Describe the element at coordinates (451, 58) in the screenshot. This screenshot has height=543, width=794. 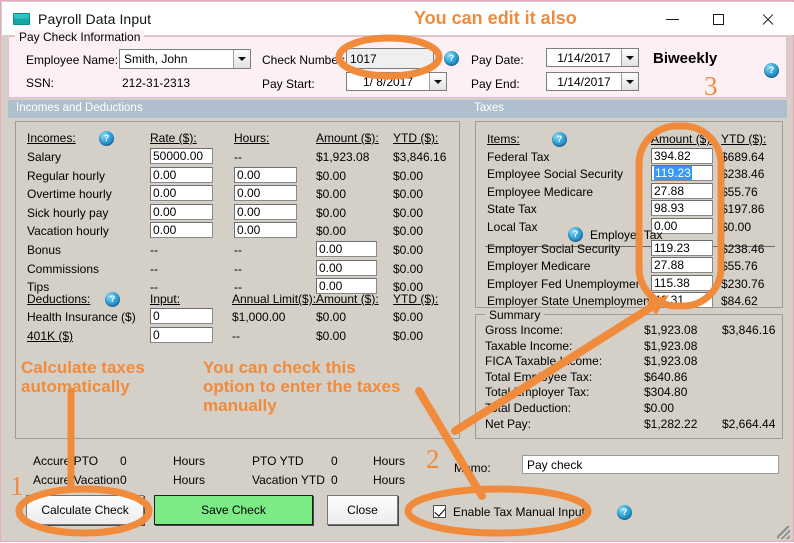
I see `check-number-help-icon: ?` at that location.